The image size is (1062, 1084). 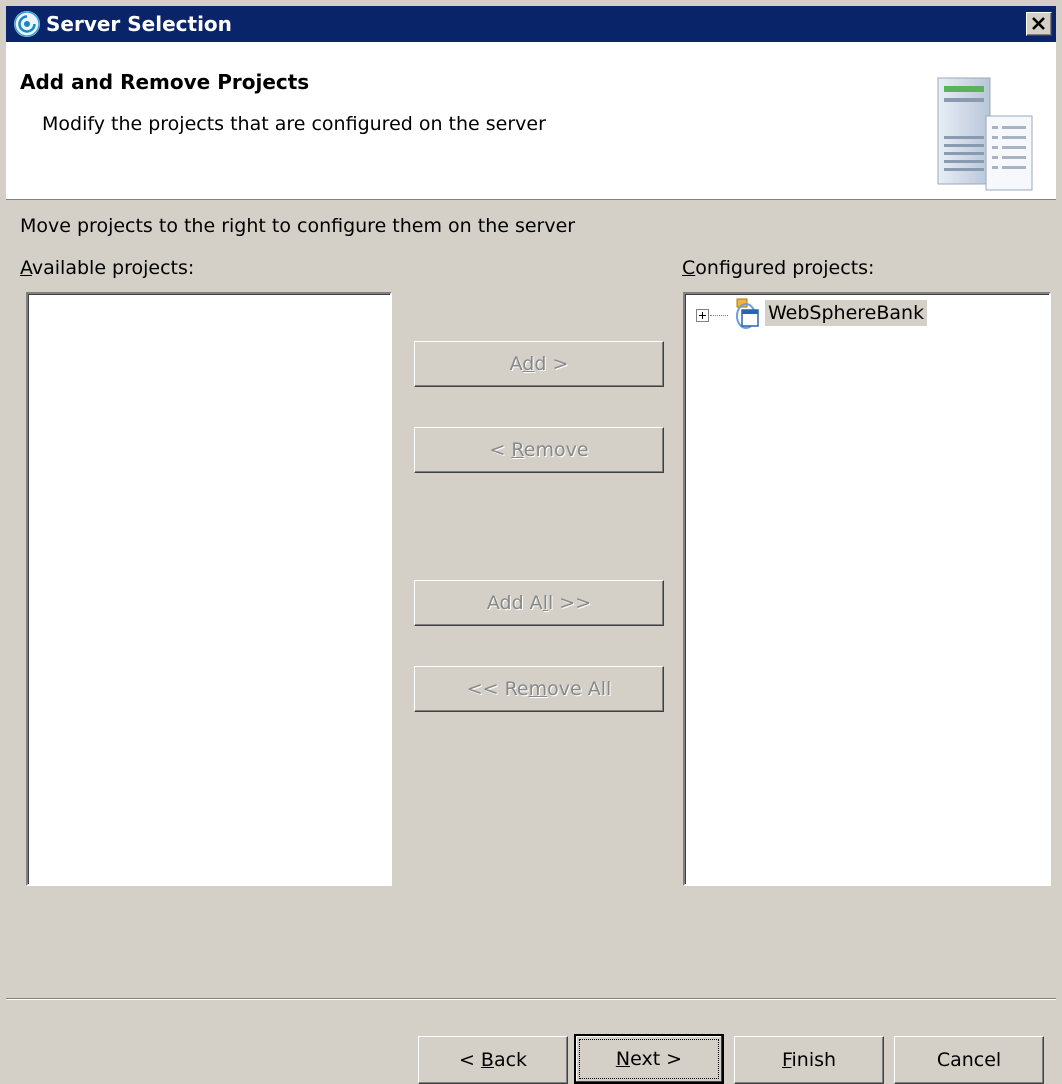 What do you see at coordinates (539, 450) in the screenshot?
I see `remove-button: < Remove` at bounding box center [539, 450].